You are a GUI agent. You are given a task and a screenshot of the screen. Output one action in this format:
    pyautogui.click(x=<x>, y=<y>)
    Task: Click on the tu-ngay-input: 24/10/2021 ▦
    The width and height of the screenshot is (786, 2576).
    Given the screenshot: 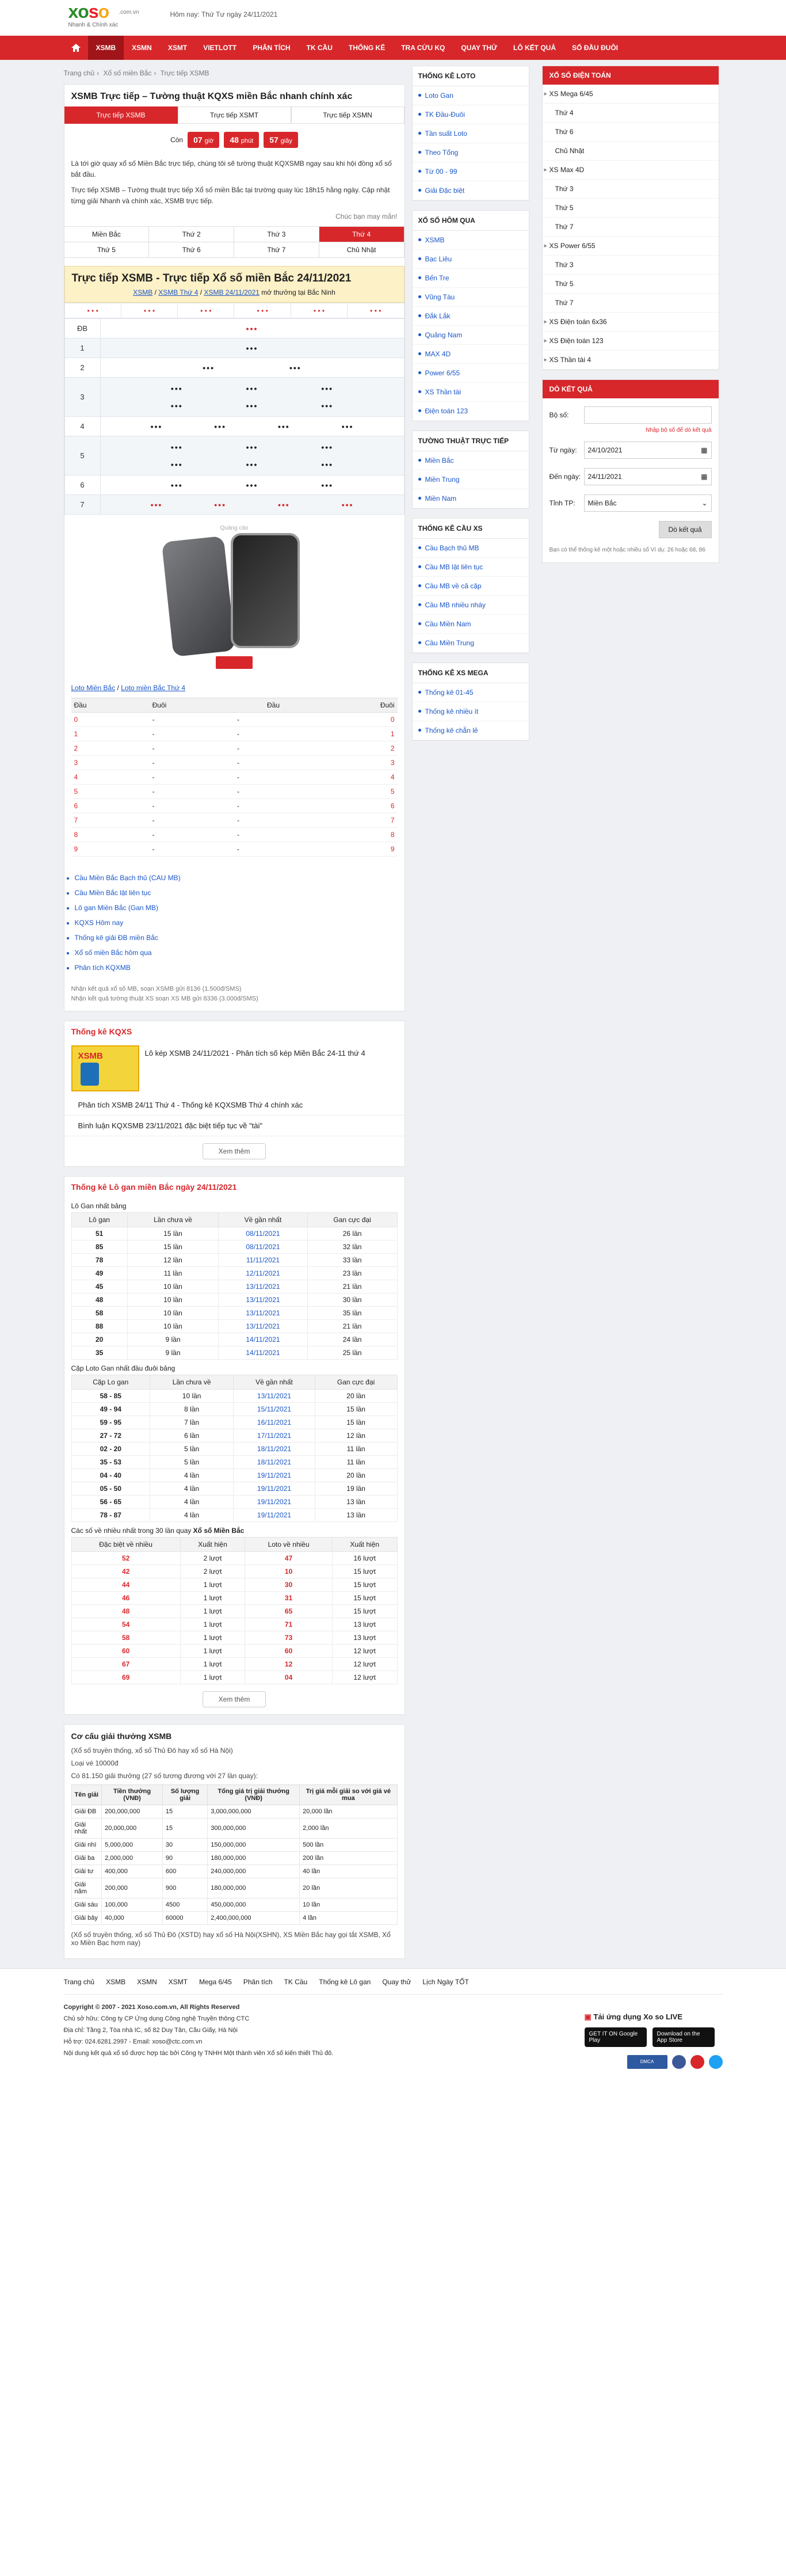 What is the action you would take?
    pyautogui.click(x=648, y=451)
    